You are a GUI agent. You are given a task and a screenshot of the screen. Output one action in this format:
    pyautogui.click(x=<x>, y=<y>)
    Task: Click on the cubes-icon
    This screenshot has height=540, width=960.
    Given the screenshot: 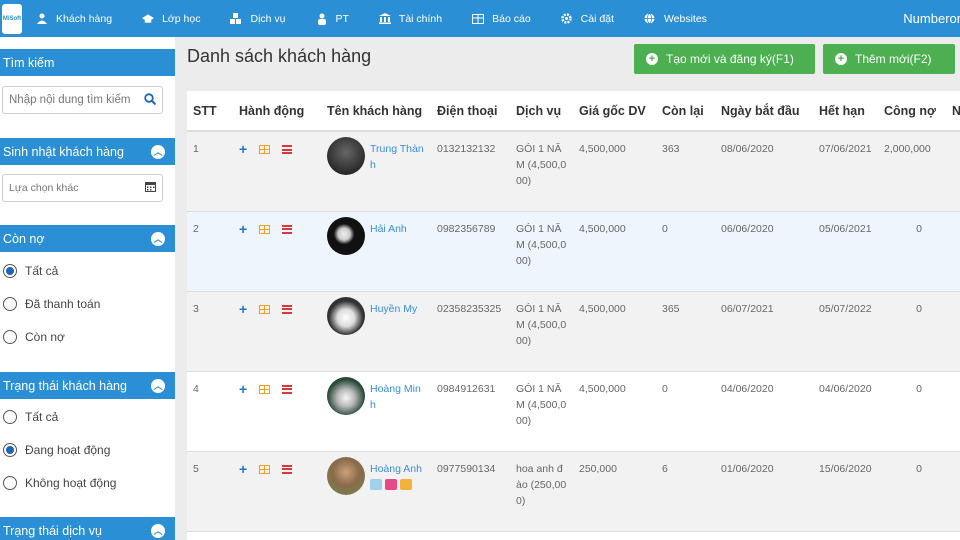 What is the action you would take?
    pyautogui.click(x=236, y=19)
    